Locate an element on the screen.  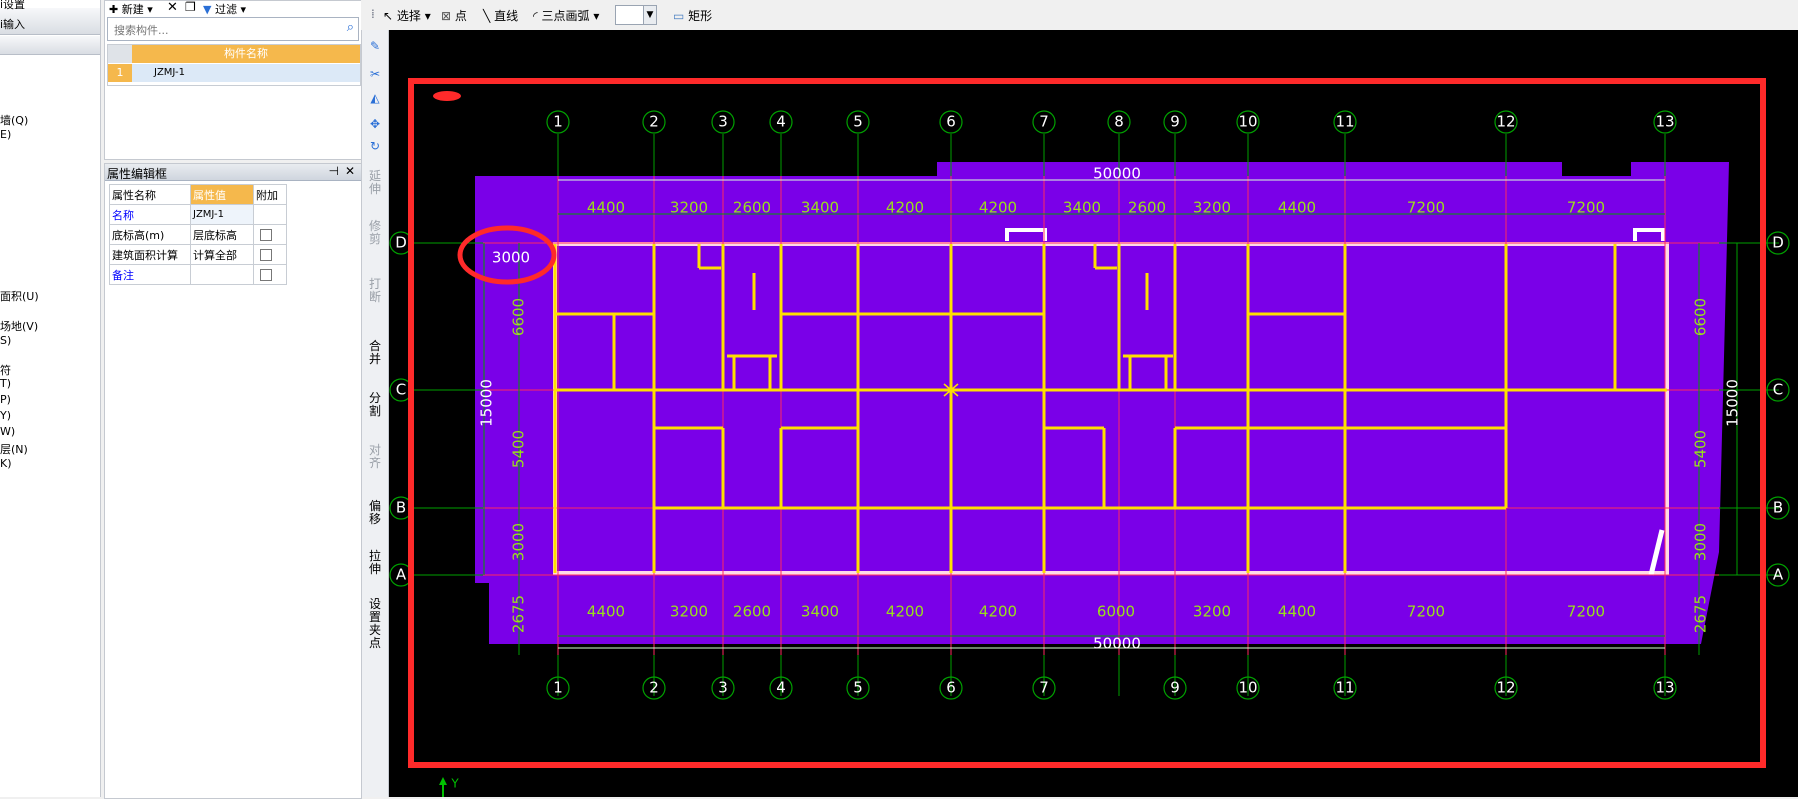
nav-band is located at coordinates (50, 45).